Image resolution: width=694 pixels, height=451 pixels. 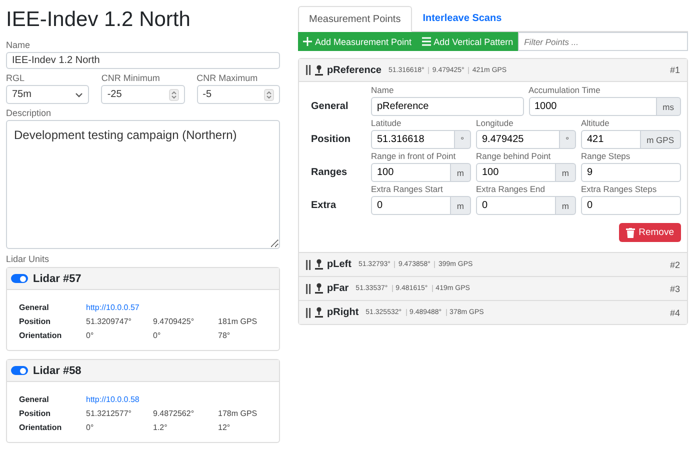 I want to click on page-title: IEE-Indev 1.2 North, so click(x=99, y=20).